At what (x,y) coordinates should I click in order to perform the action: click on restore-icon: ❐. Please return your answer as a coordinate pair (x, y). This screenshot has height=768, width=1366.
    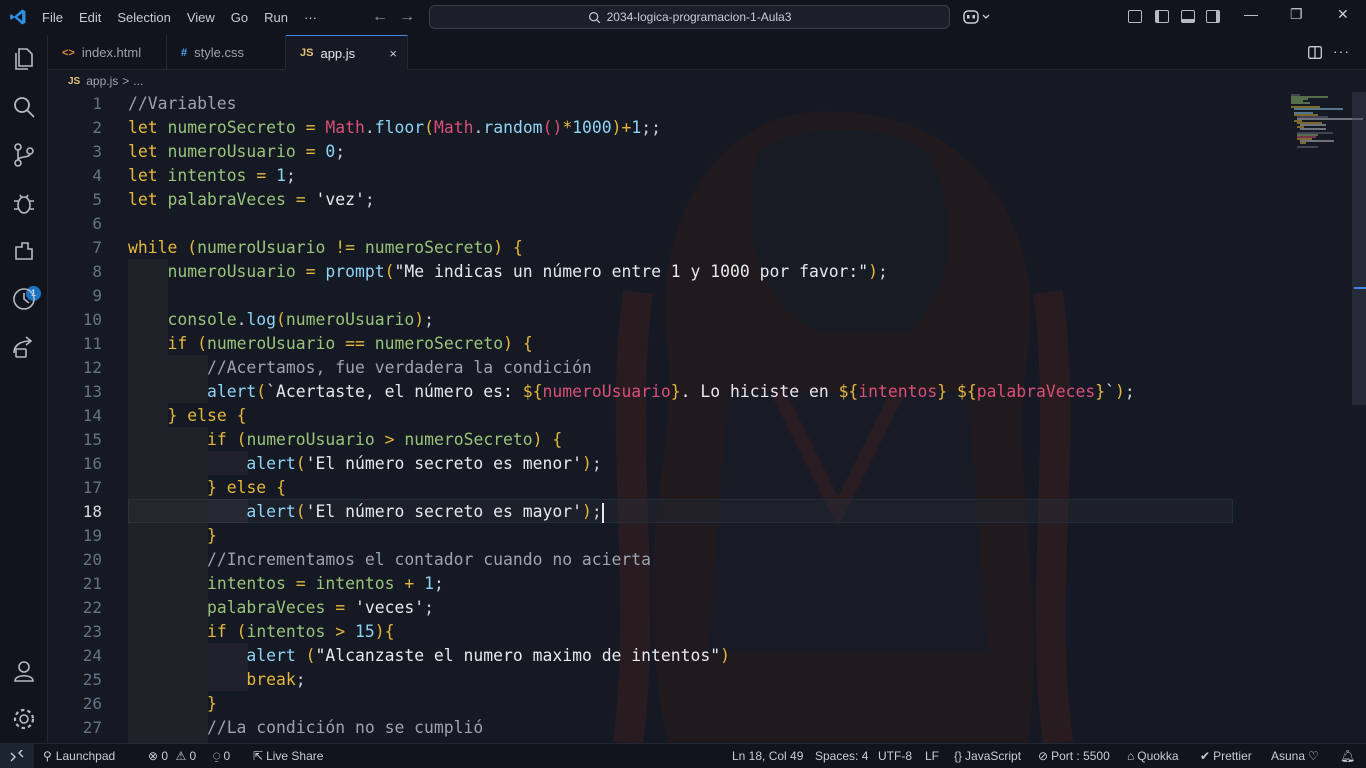
    Looking at the image, I should click on (1296, 14).